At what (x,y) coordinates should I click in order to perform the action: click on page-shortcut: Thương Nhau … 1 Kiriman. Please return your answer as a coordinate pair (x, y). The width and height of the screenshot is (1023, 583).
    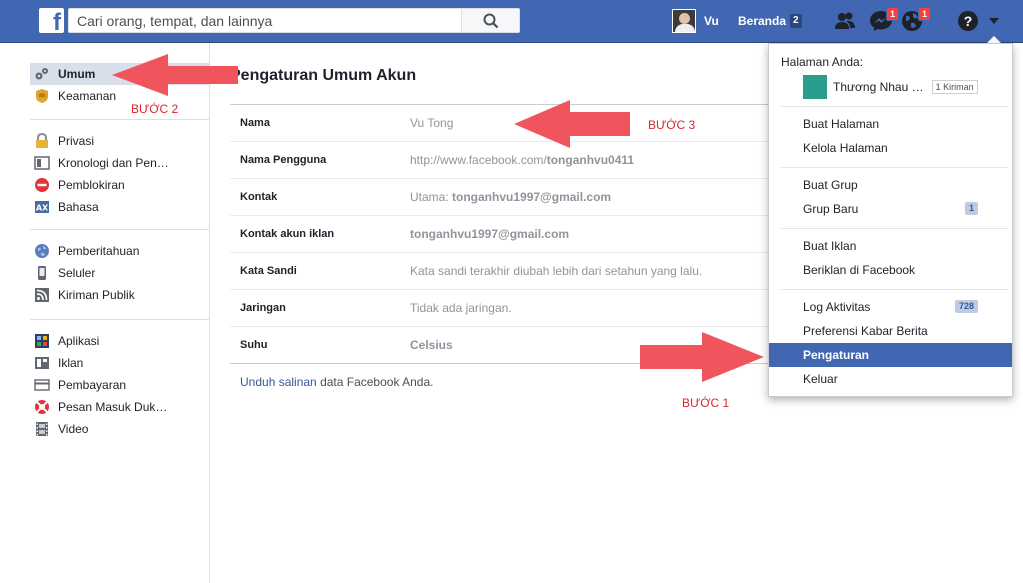
    Looking at the image, I should click on (890, 87).